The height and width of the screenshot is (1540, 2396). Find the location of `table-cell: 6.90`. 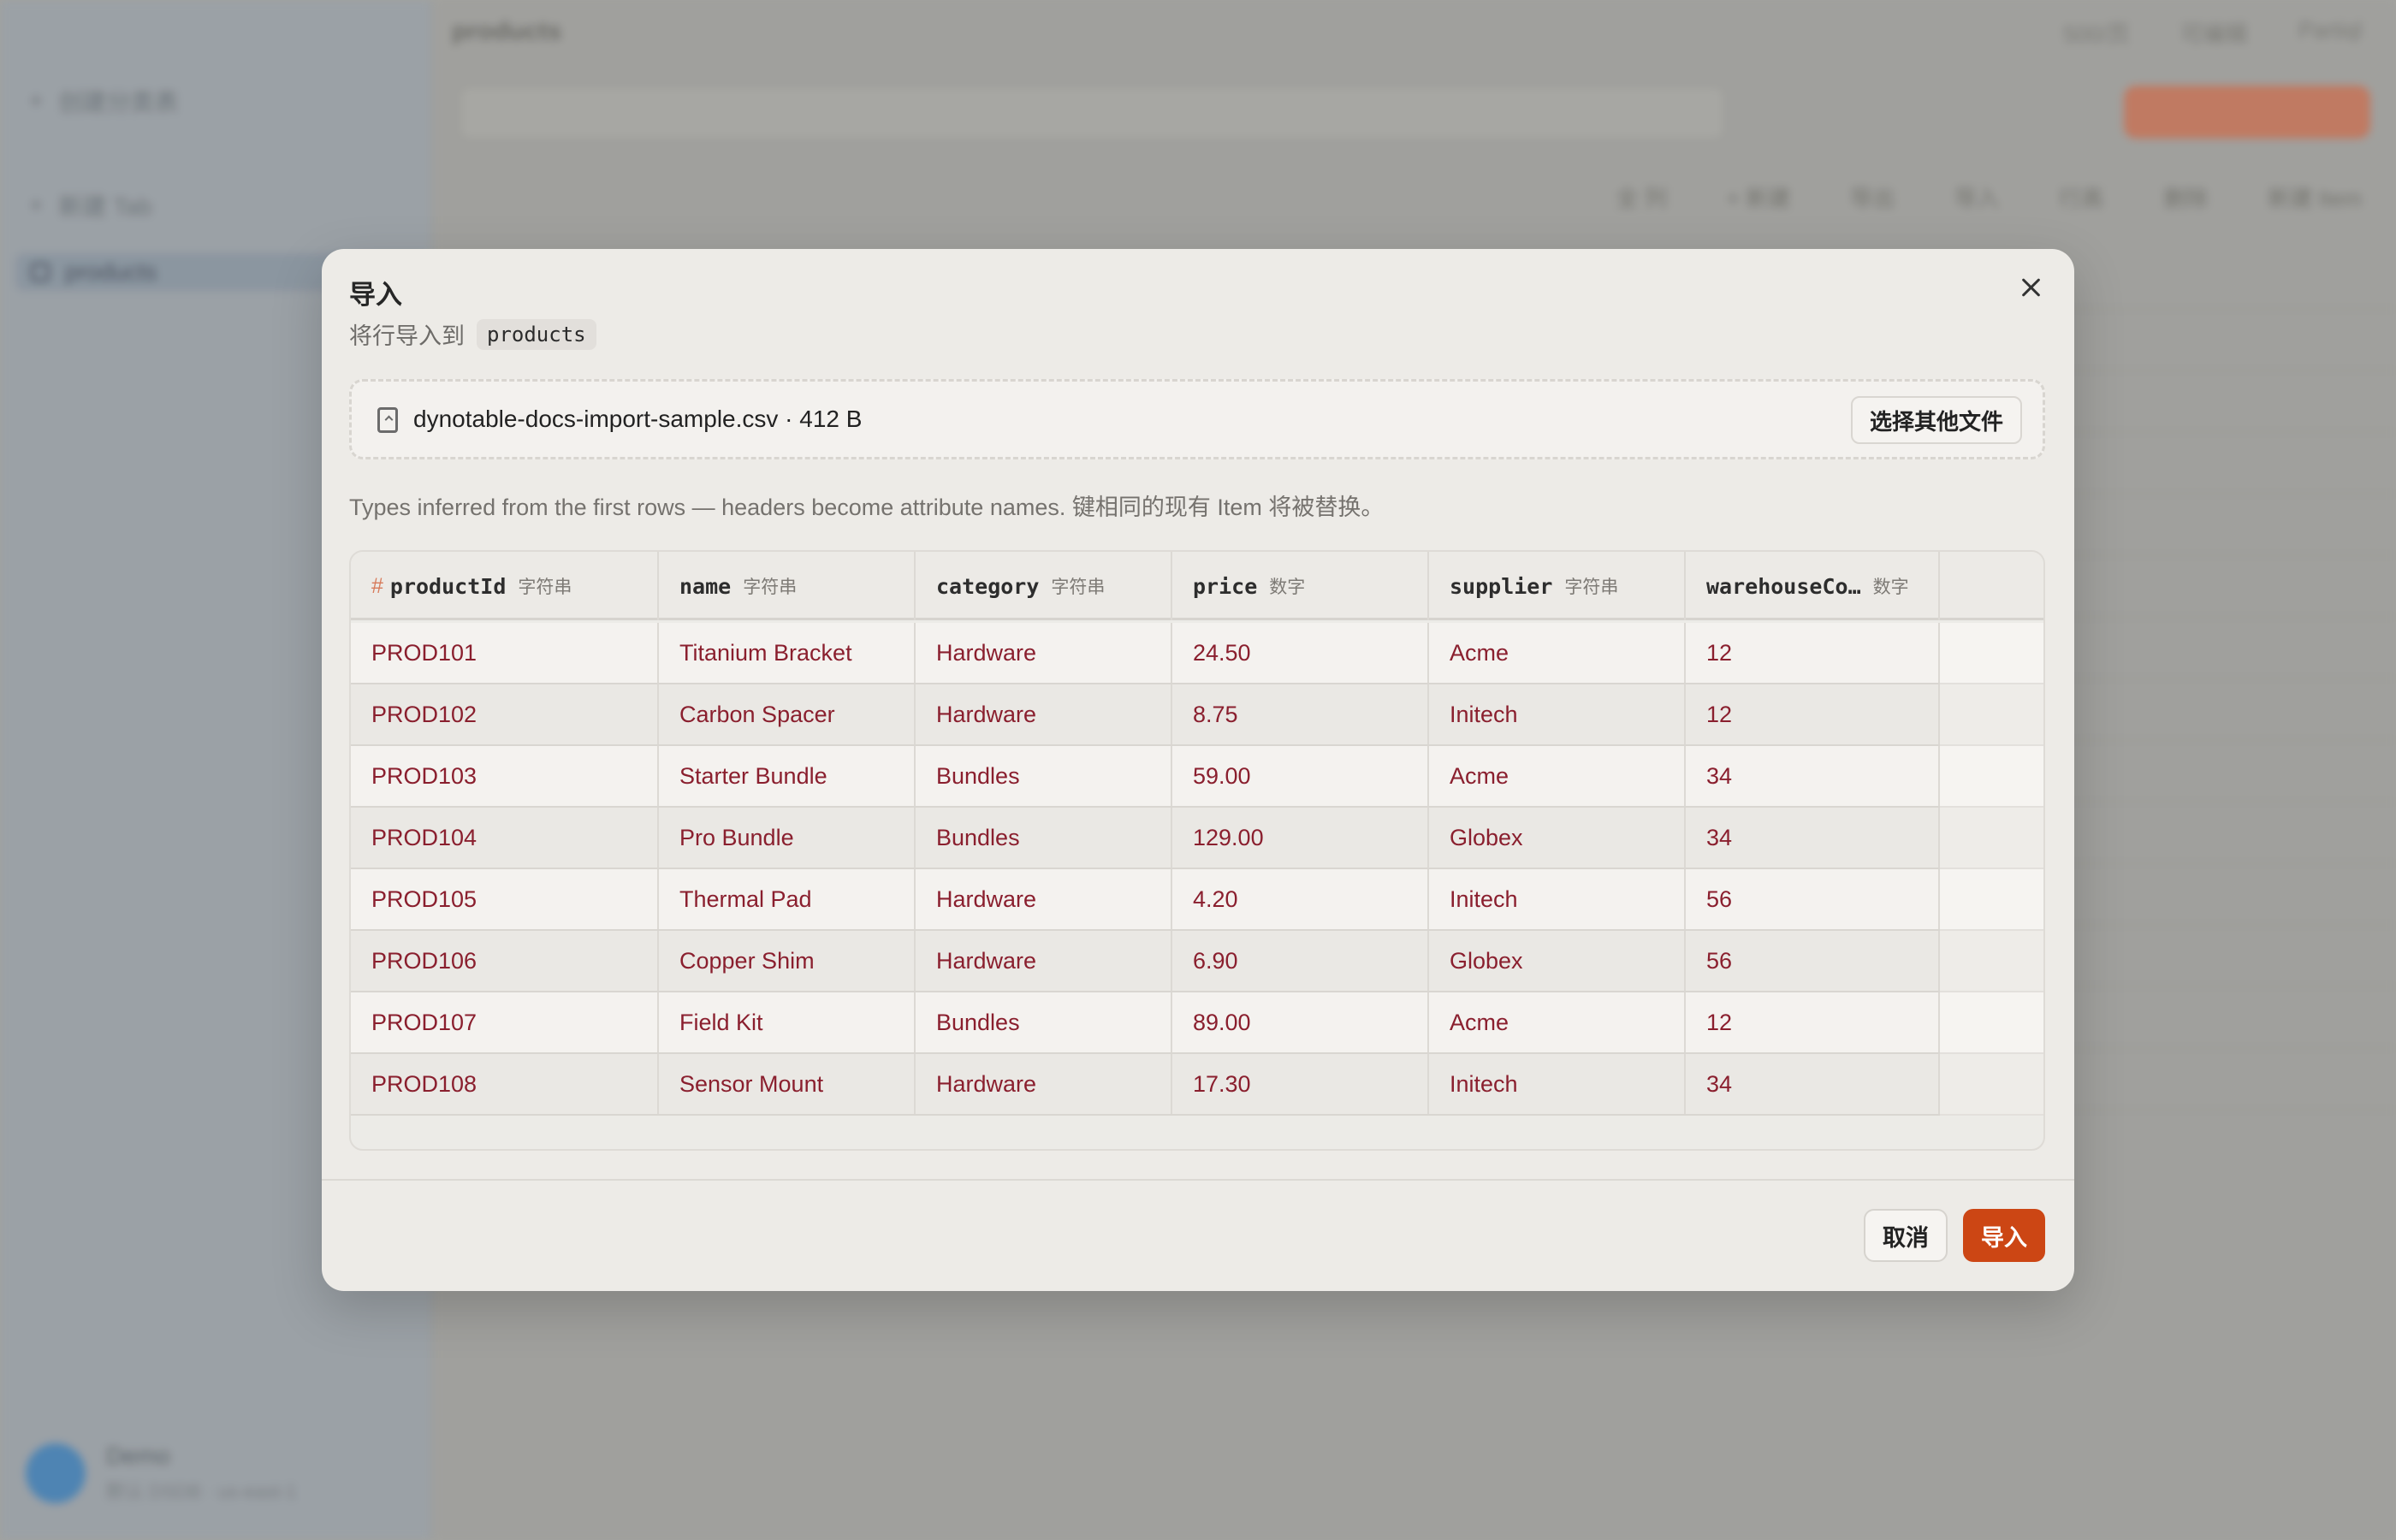

table-cell: 6.90 is located at coordinates (1300, 961).